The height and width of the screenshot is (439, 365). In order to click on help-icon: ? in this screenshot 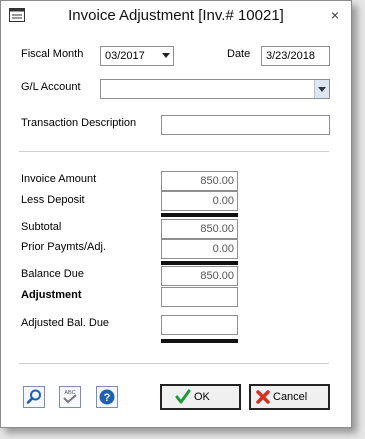, I will do `click(107, 397)`.